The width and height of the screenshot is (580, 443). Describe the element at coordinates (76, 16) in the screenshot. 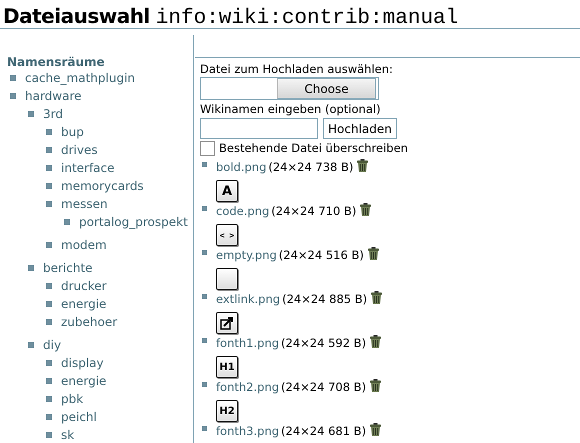

I see `page-title: Dateiauswahl` at that location.